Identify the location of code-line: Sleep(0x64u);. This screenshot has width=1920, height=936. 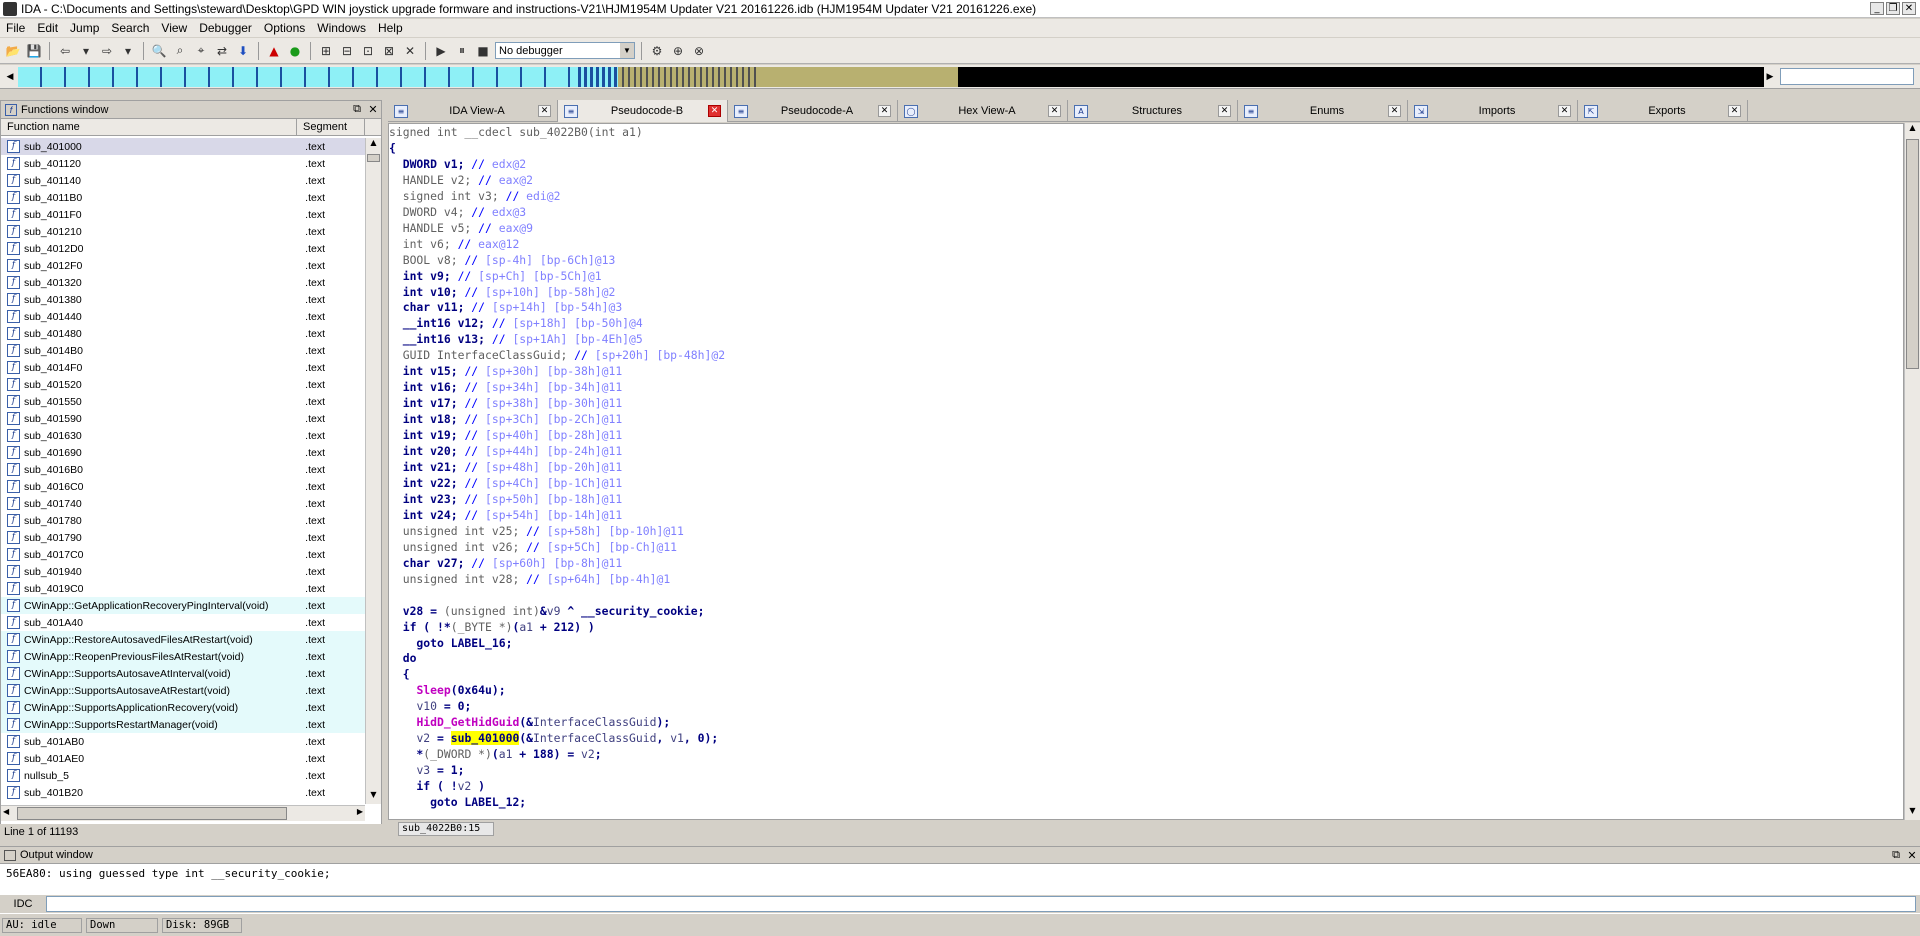
(1146, 691).